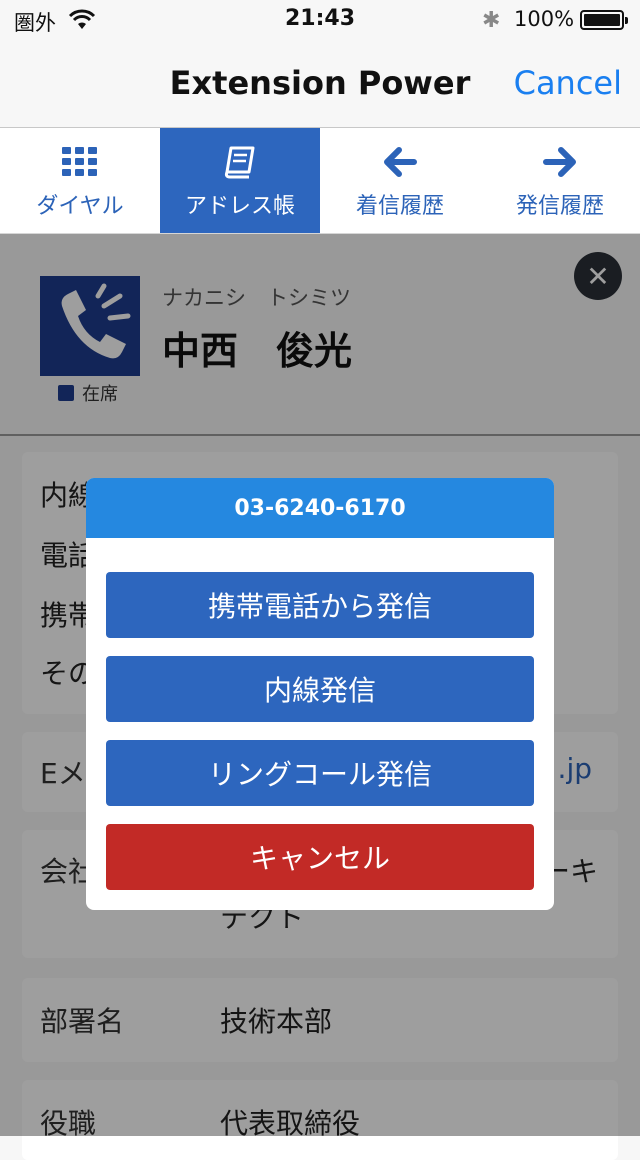  Describe the element at coordinates (604, 20) in the screenshot. I see `battery-icon` at that location.